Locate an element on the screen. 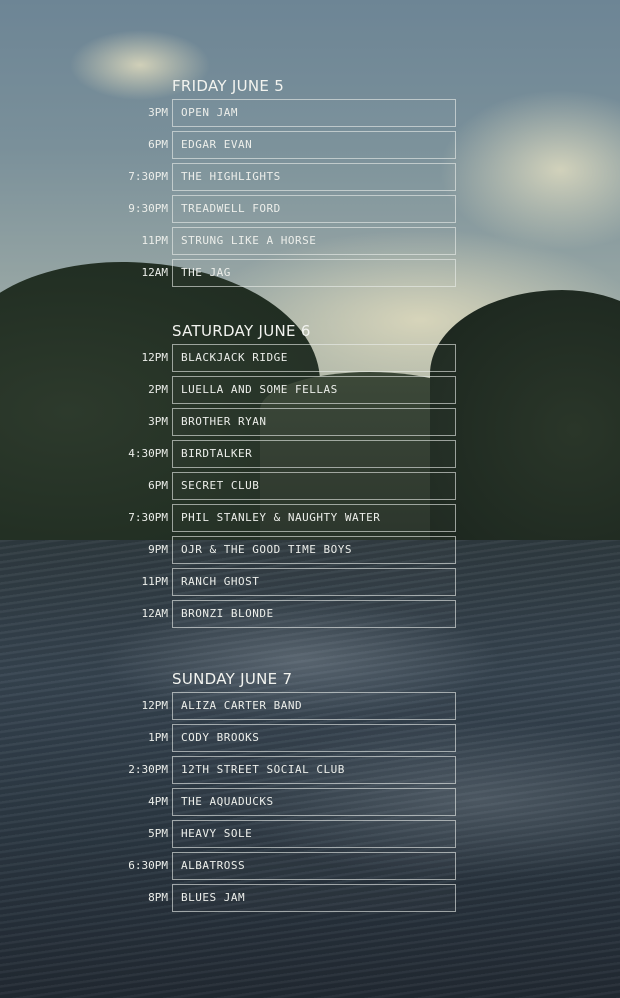  act-box: 12TH STREET SOCIAL CLUB is located at coordinates (314, 770).